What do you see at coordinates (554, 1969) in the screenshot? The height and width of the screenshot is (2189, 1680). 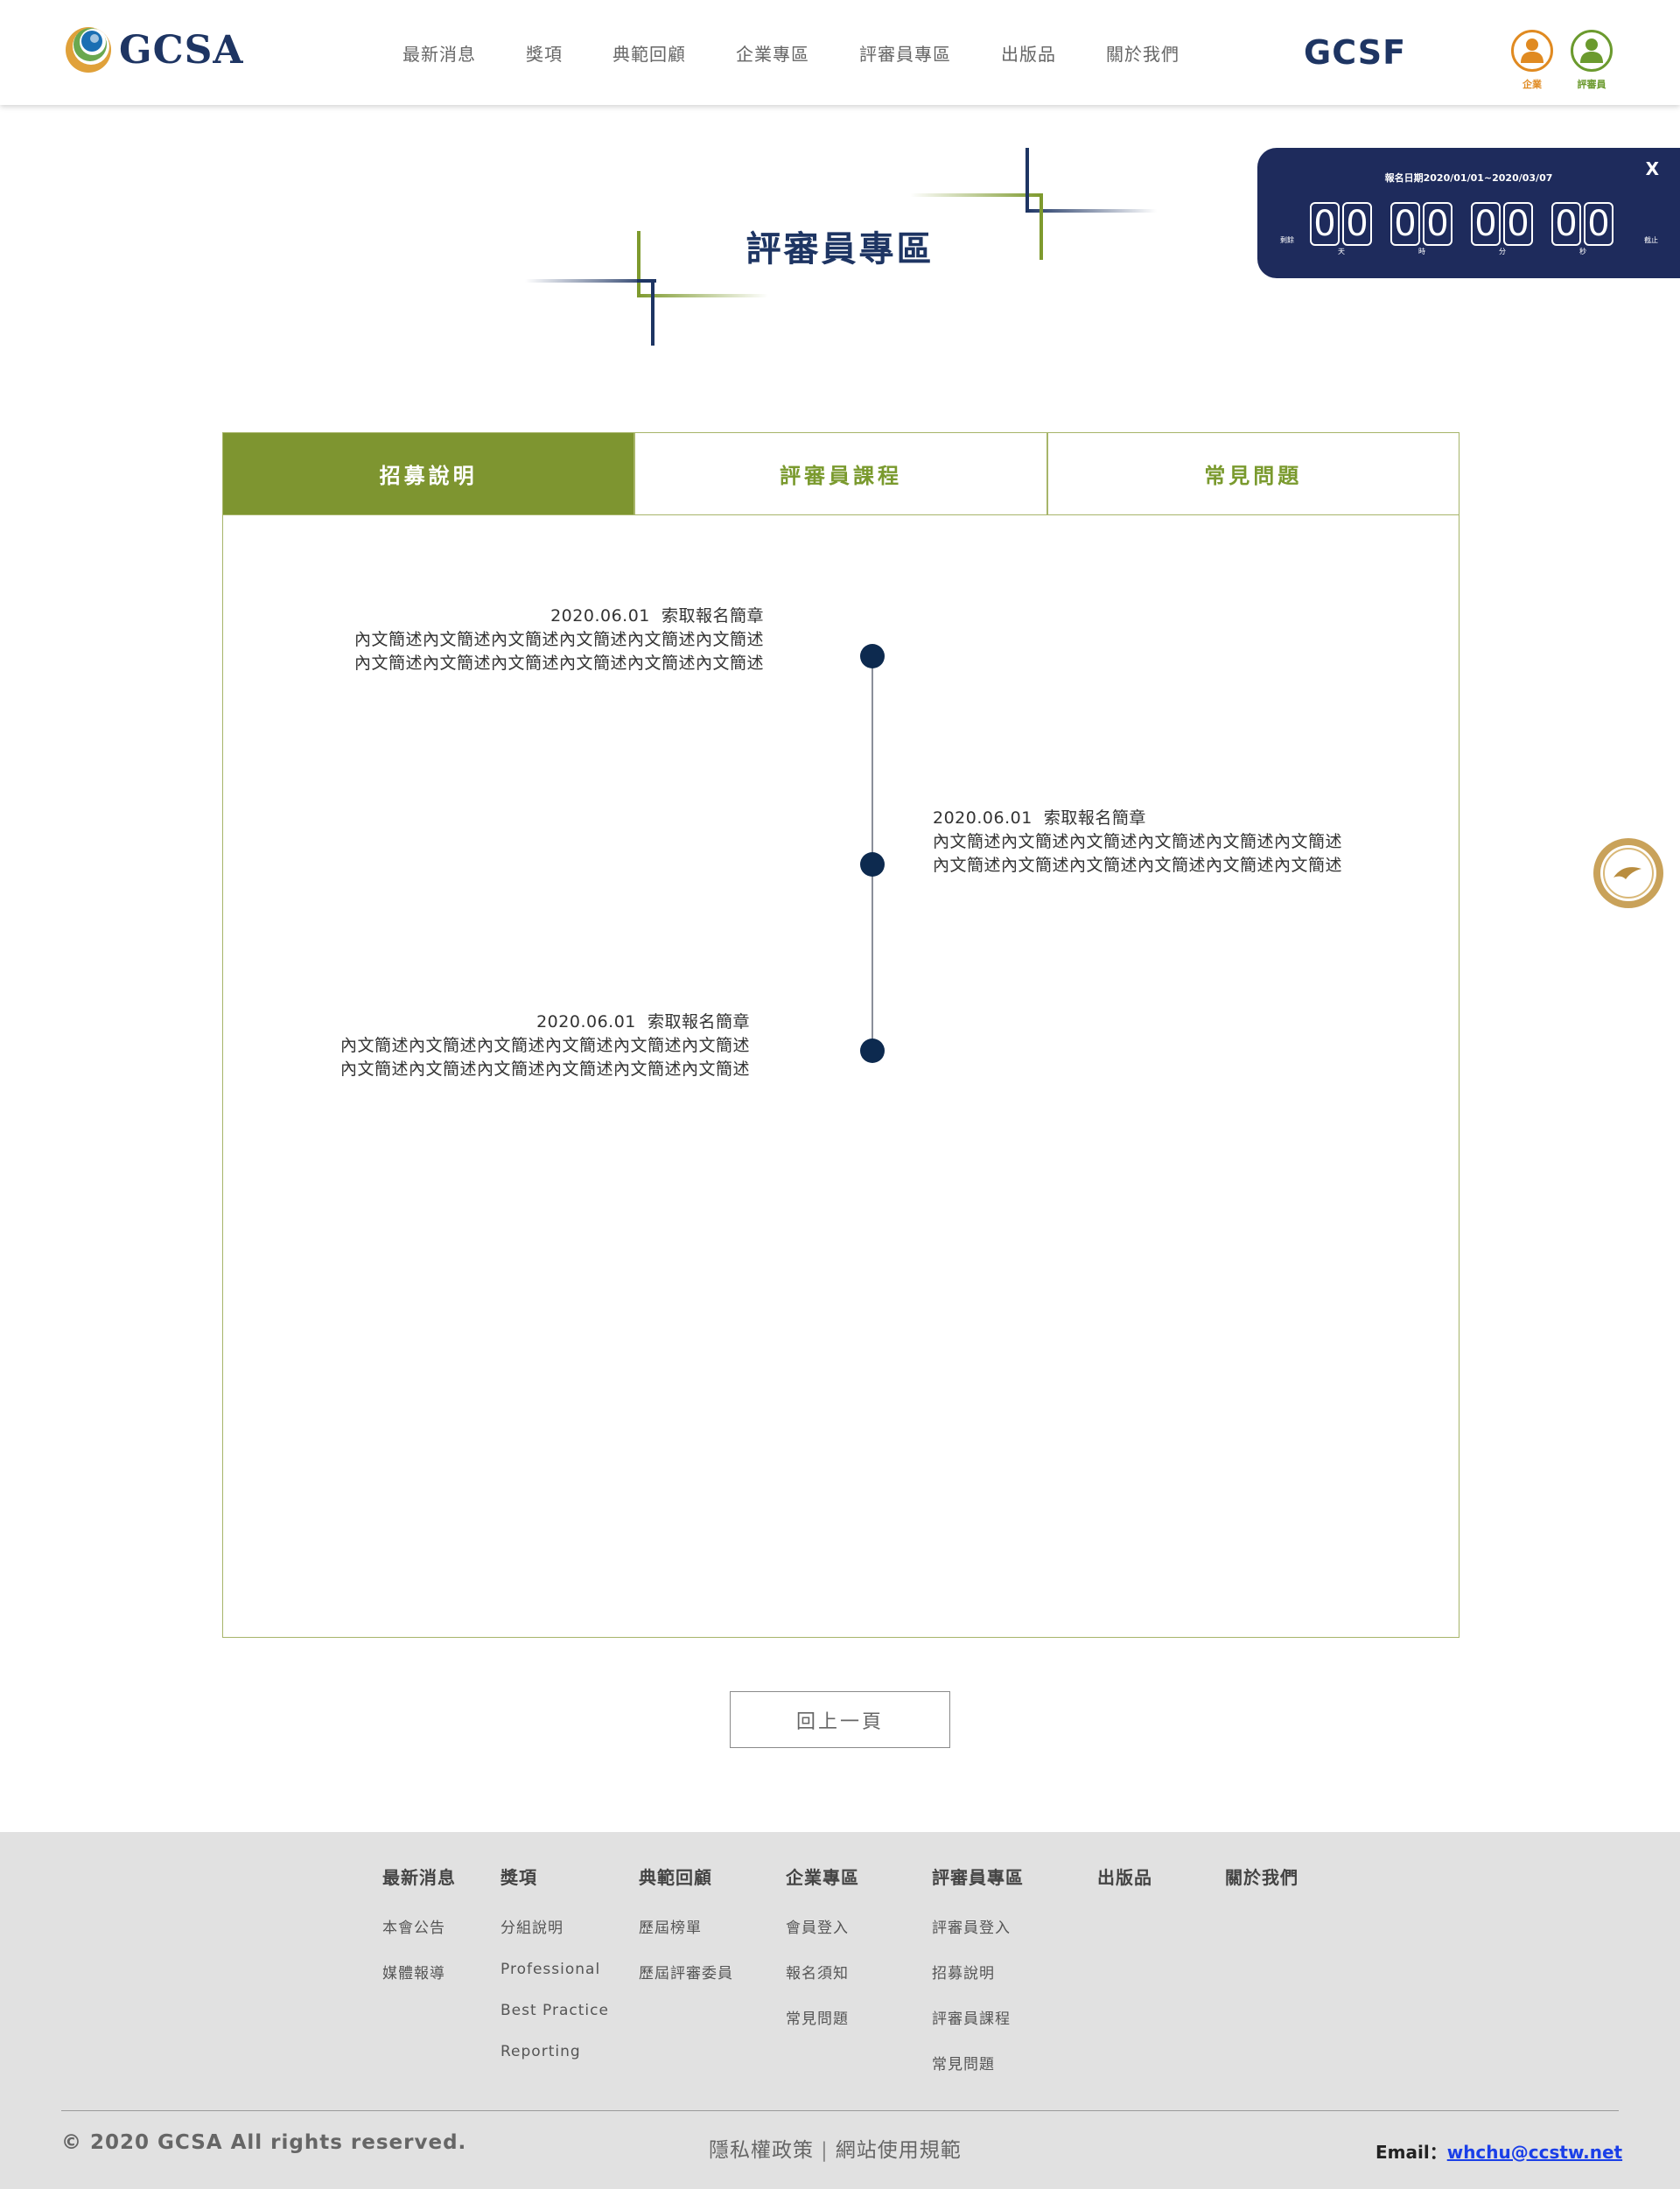 I see `footer-link: Professional` at bounding box center [554, 1969].